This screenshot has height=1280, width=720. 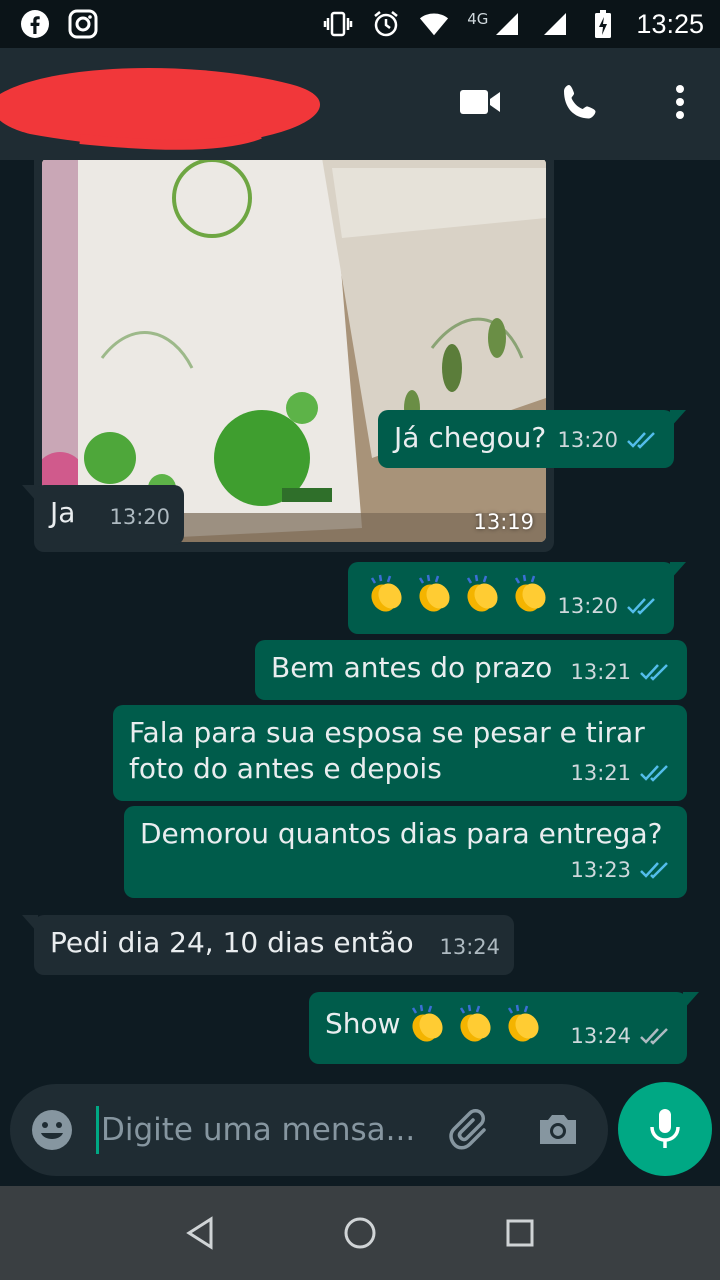 What do you see at coordinates (600, 870) in the screenshot?
I see `message-time: 13:23` at bounding box center [600, 870].